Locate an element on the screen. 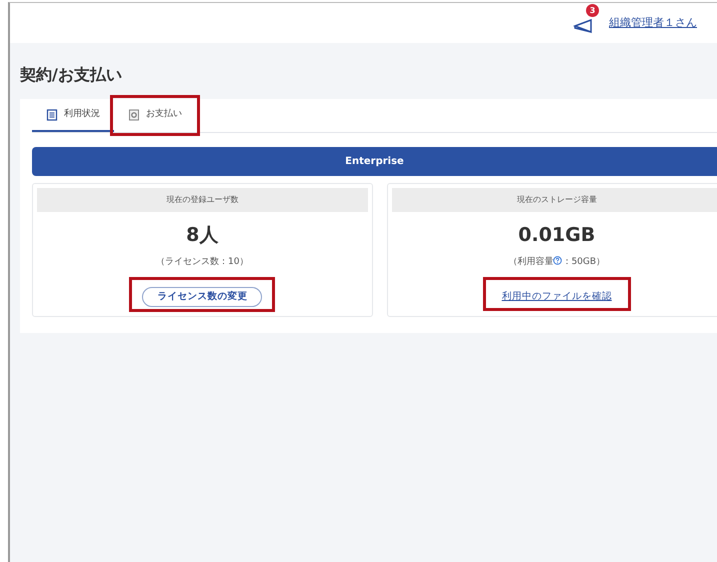 This screenshot has height=562, width=717. megaphone-icon is located at coordinates (584, 26).